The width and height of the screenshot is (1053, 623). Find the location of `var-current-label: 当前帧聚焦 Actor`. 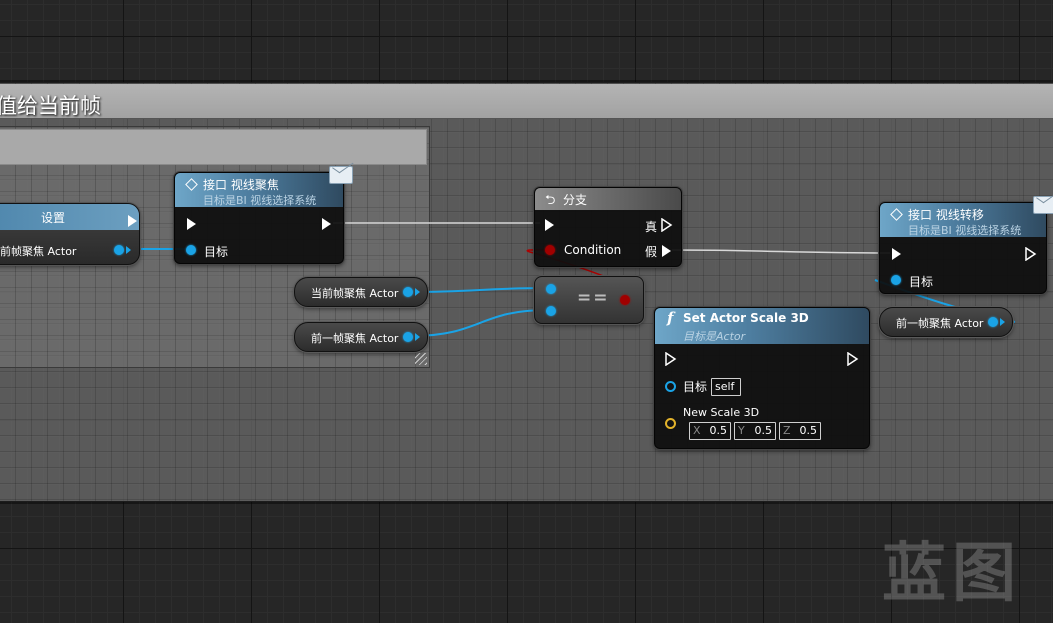

var-current-label: 当前帧聚焦 Actor is located at coordinates (355, 293).